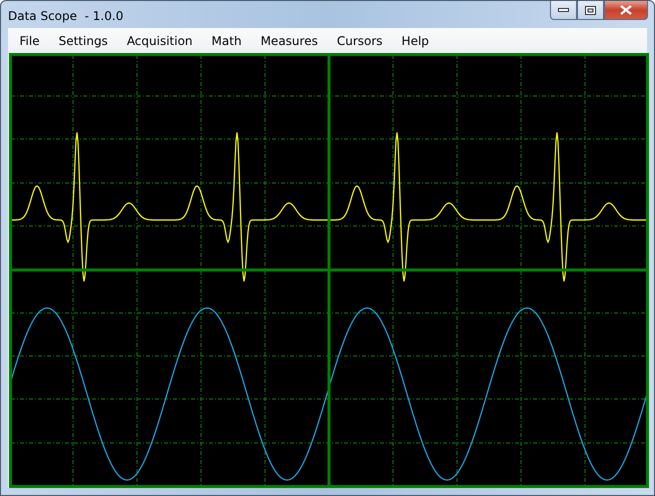  I want to click on menu-item: Math, so click(227, 41).